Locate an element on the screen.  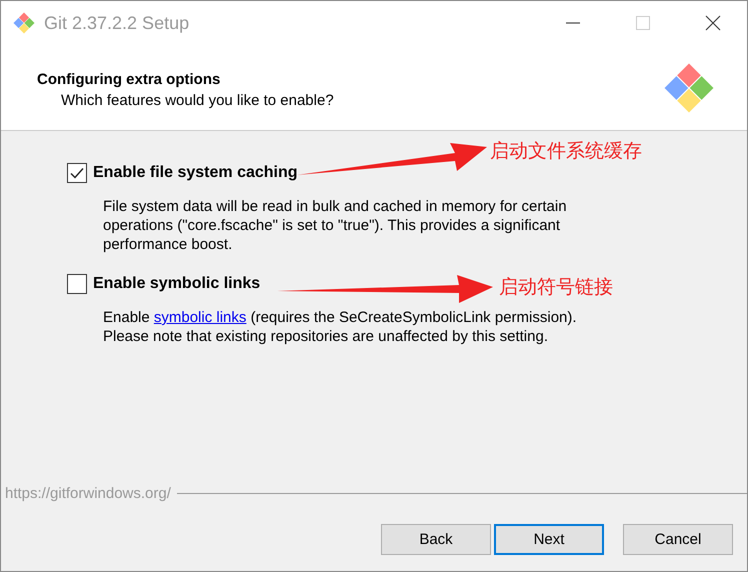
option-description: File system data will be read in bulk and cached in memory for certain operations ("core.fscache" is set to "true"). This provides a significant performance boost. is located at coordinates (335, 225).